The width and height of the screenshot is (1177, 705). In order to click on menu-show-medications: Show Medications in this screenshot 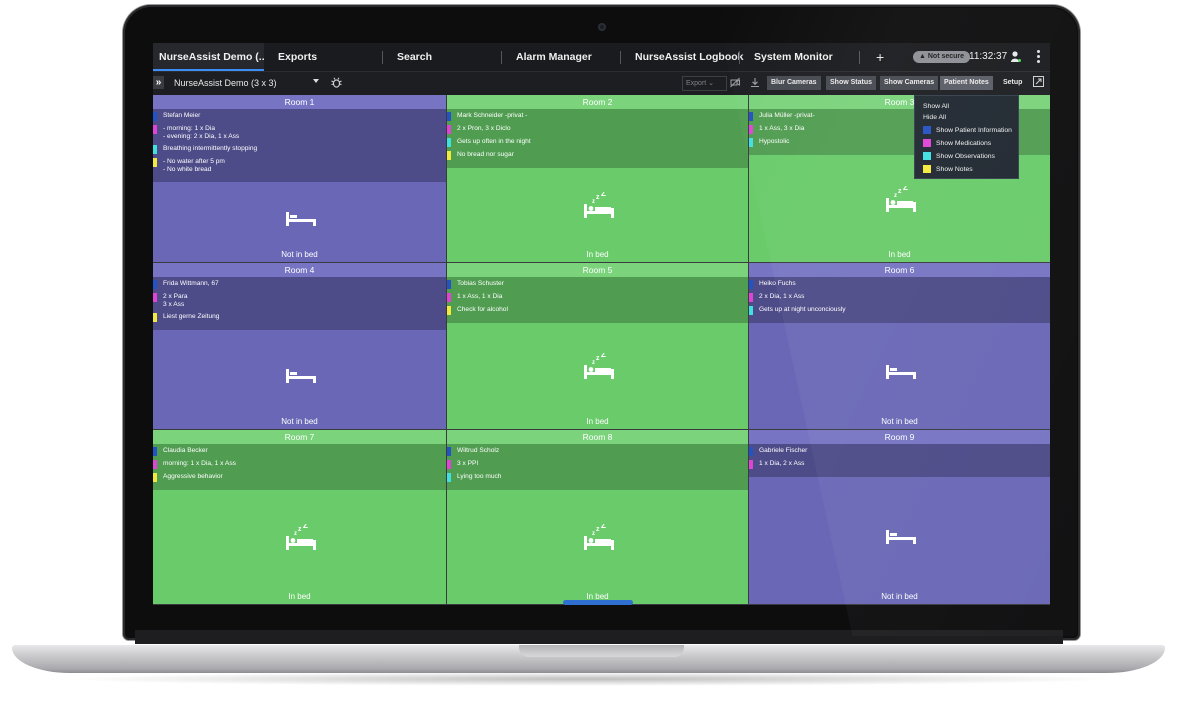, I will do `click(970, 143)`.